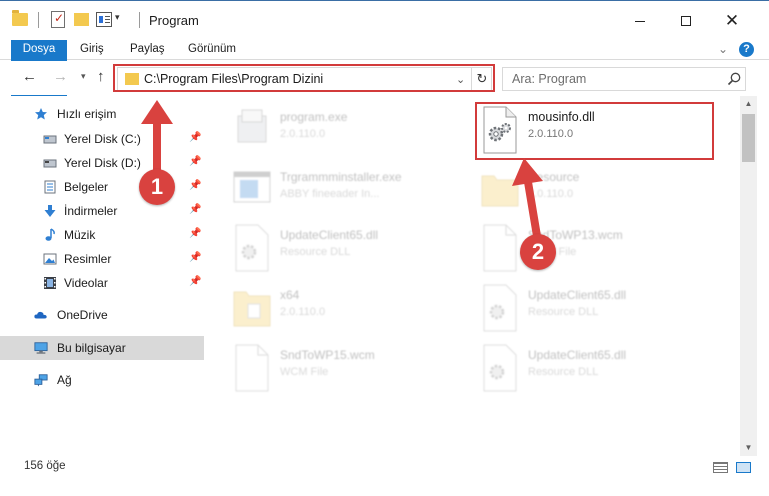 The width and height of the screenshot is (769, 496). I want to click on file-item: x64 2.0.110.0, so click(352, 312).